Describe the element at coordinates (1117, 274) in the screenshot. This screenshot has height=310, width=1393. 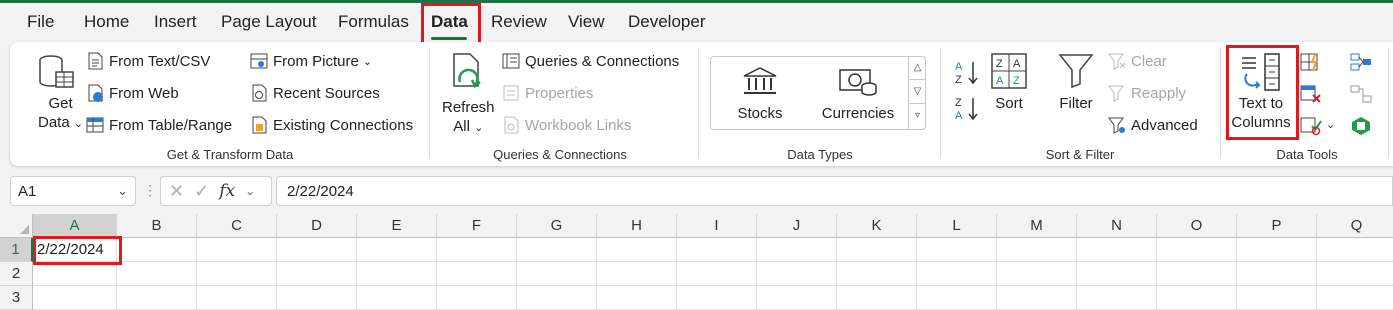
I see `cell-n2` at that location.